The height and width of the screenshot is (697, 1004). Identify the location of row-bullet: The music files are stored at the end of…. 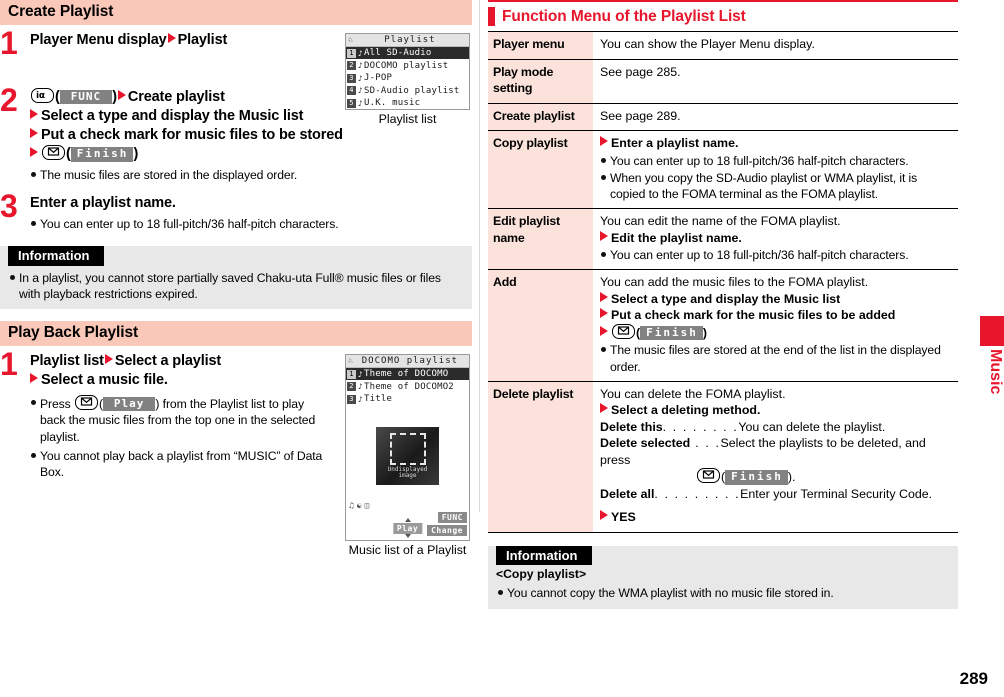
(777, 358).